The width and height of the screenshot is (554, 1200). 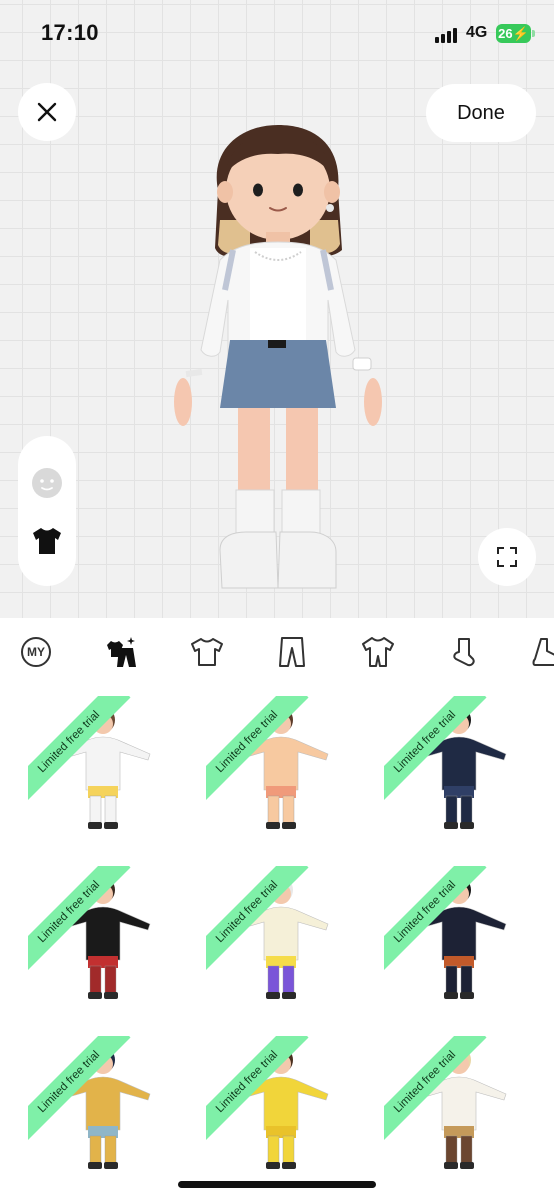 I want to click on fullscreen-button, so click(x=507, y=557).